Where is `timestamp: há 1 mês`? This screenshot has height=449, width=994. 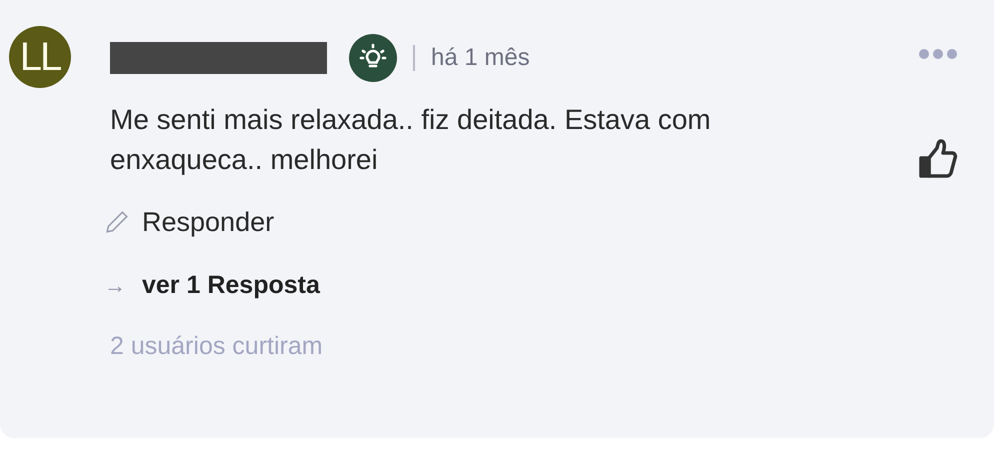 timestamp: há 1 mês is located at coordinates (480, 58).